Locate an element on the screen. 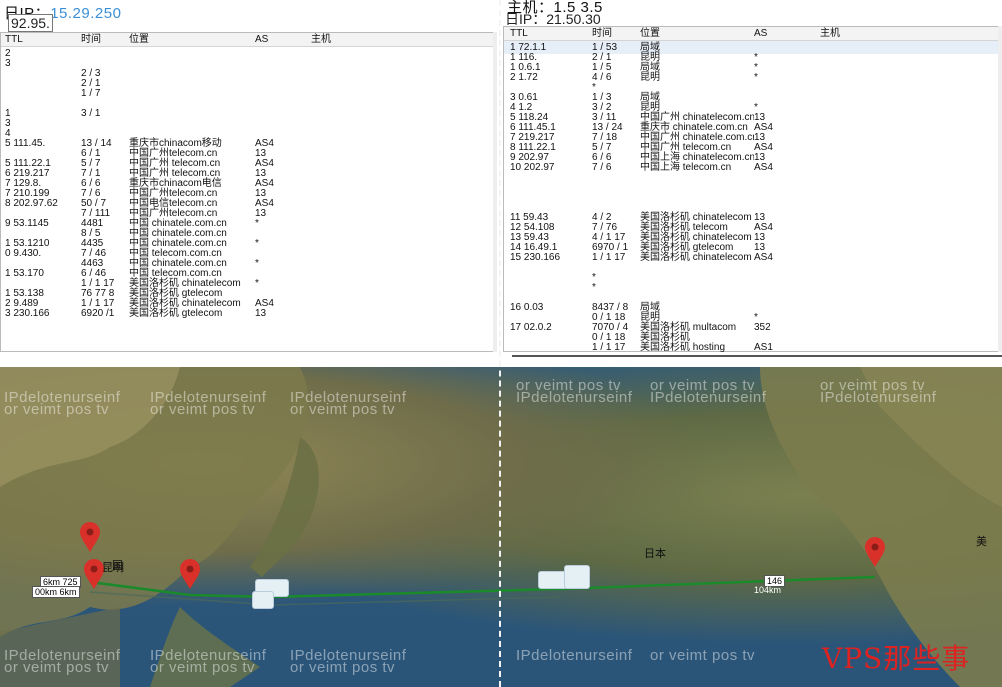  route-line-secondary is located at coordinates (325, 598).